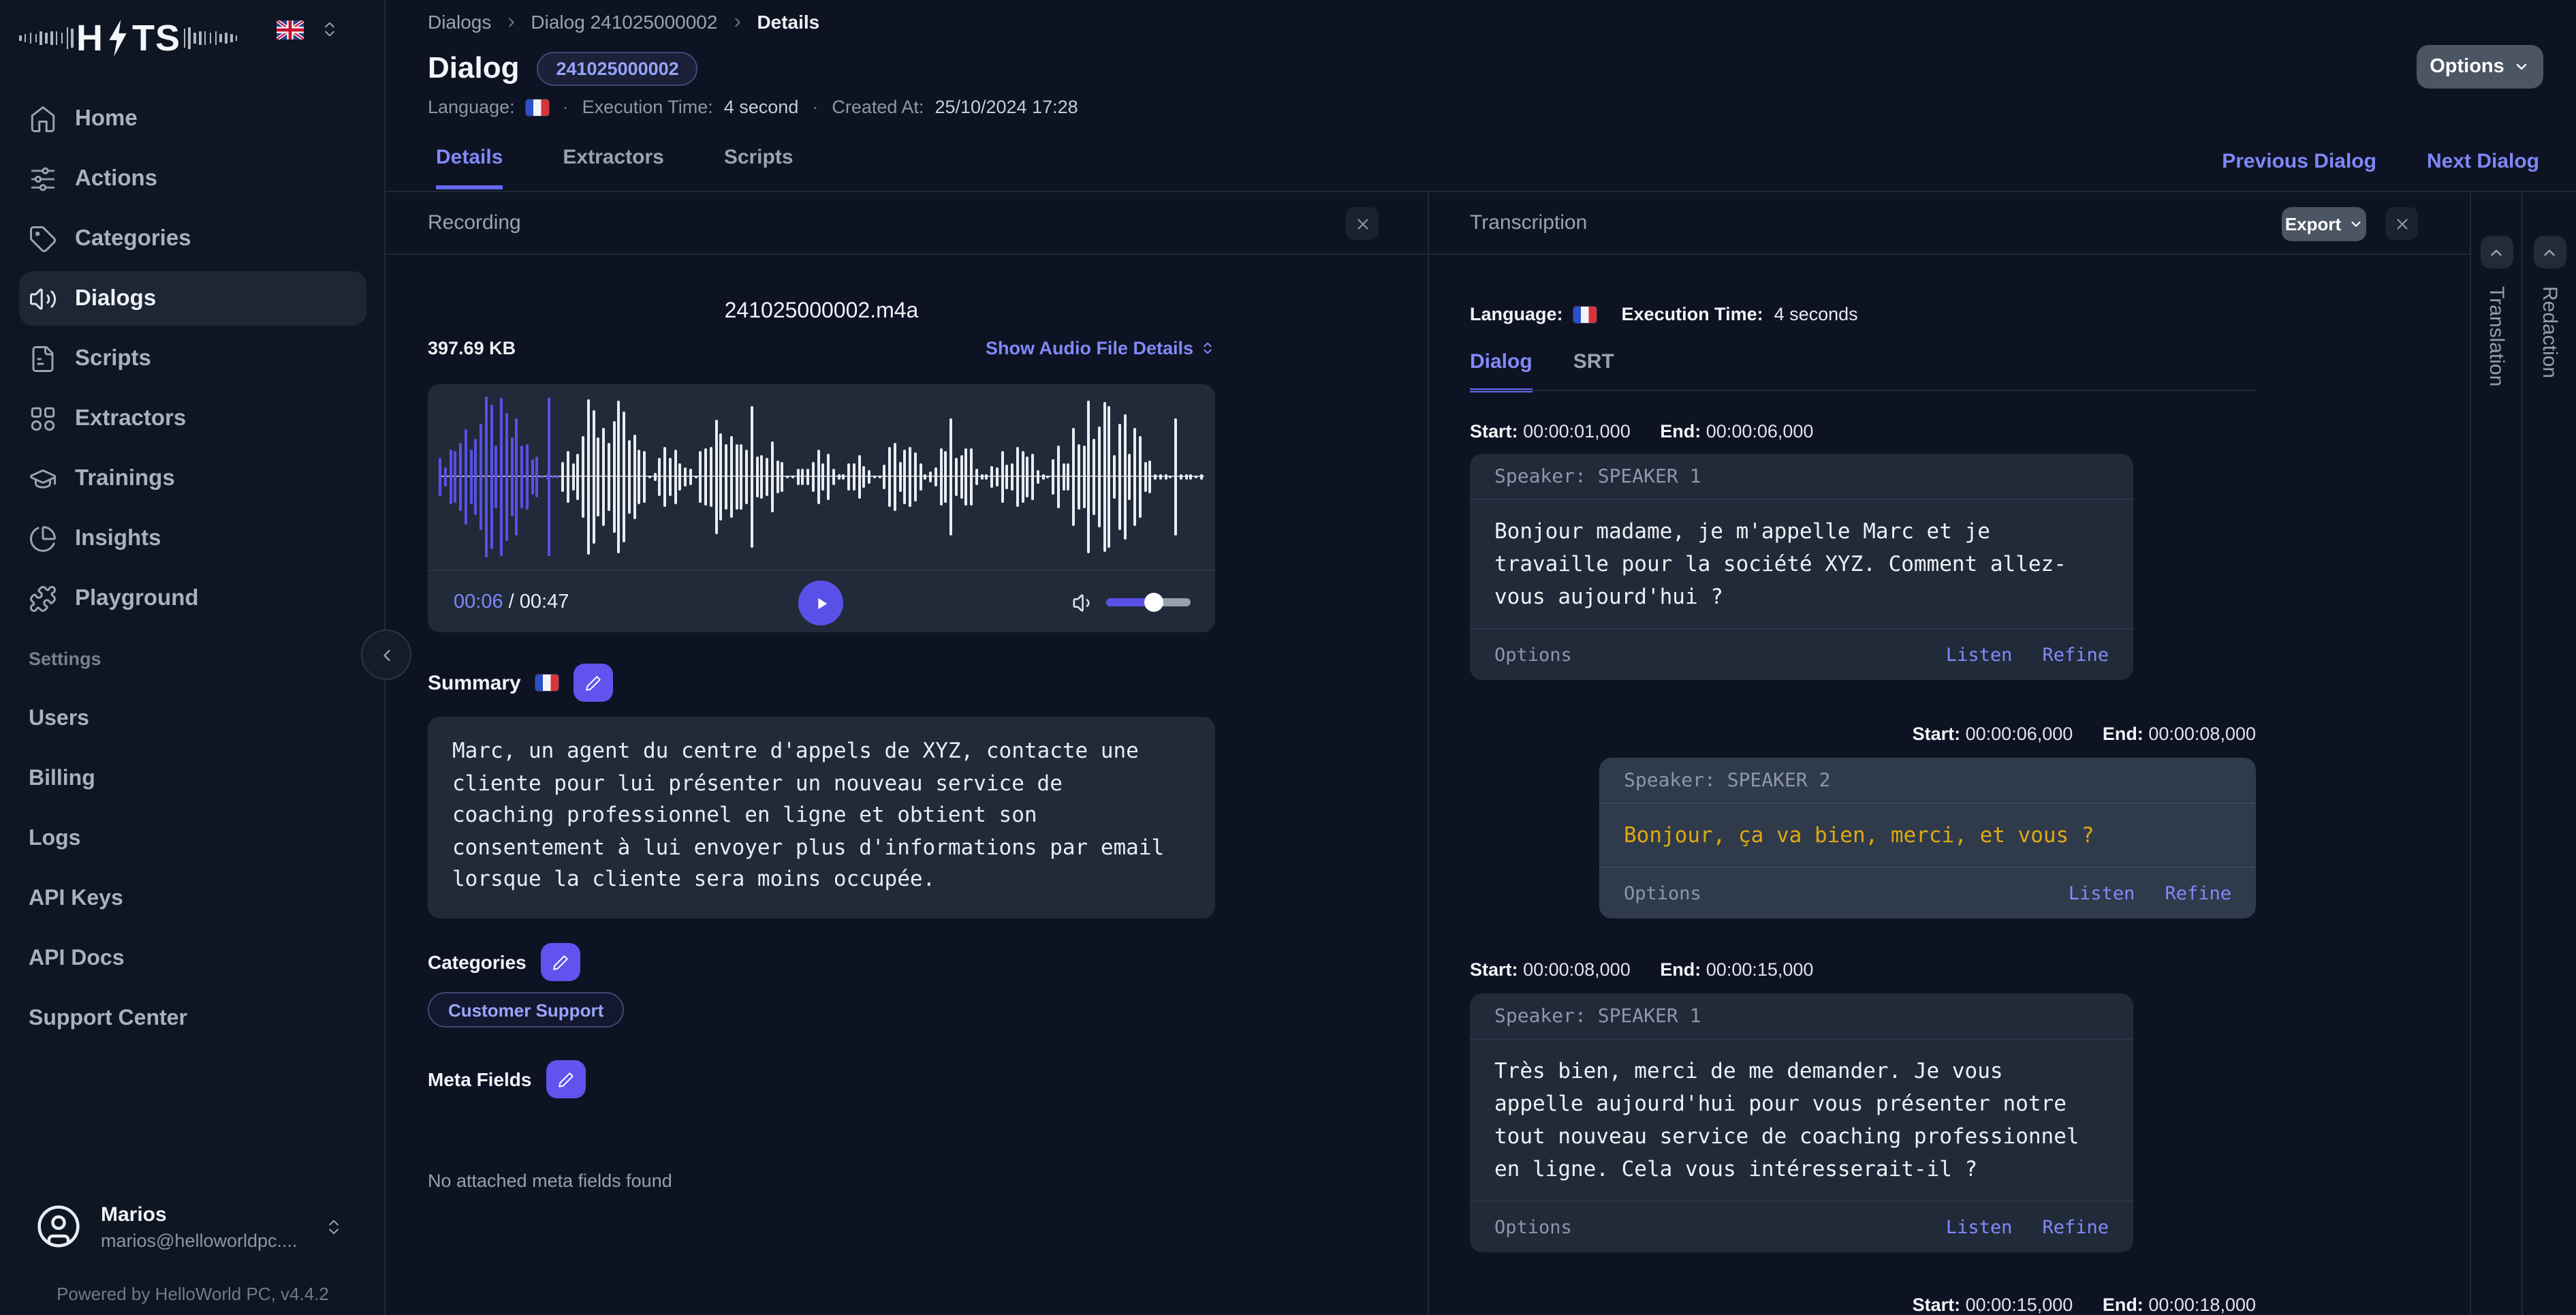 This screenshot has height=1315, width=2576. Describe the element at coordinates (134, 1214) in the screenshot. I see `user-name: Marios` at that location.